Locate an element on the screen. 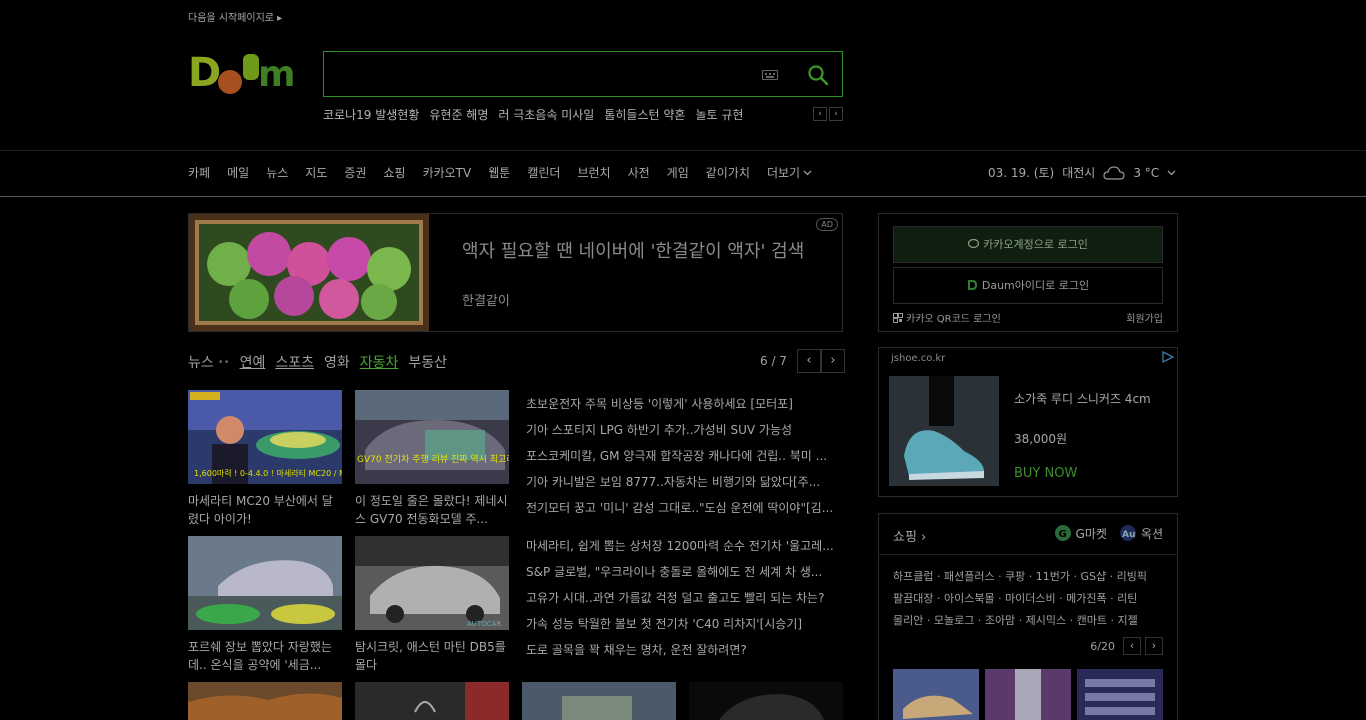 The width and height of the screenshot is (1366, 720). nav-item-together: 같이가치 is located at coordinates (728, 172).